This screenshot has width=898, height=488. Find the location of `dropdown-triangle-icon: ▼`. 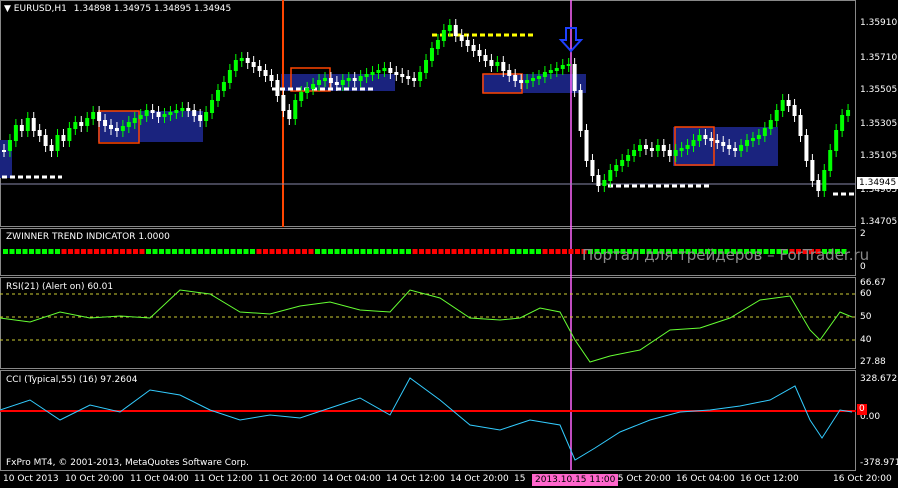

dropdown-triangle-icon: ▼ is located at coordinates (7, 9).